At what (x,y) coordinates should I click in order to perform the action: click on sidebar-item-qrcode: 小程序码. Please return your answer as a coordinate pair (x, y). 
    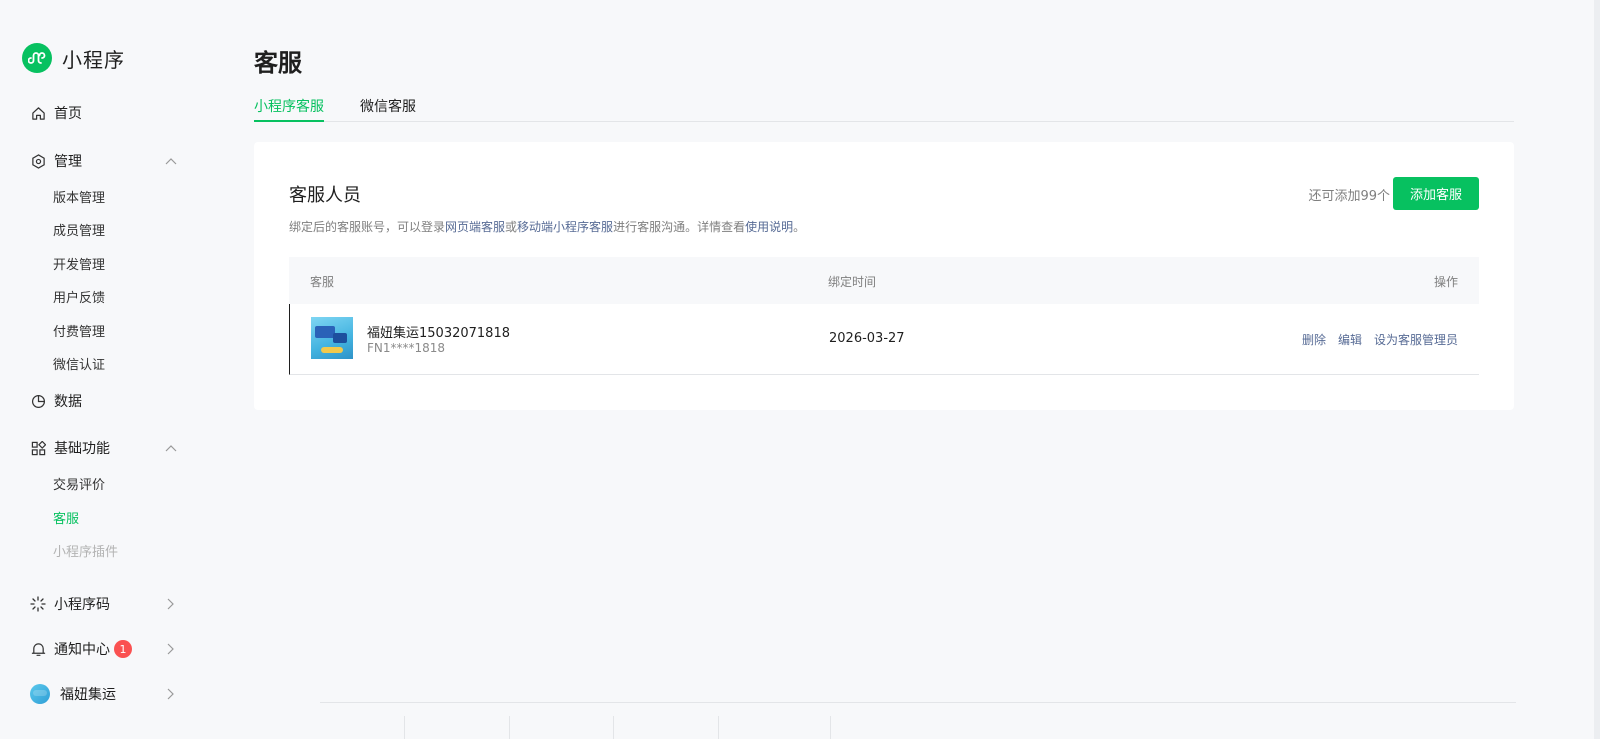
    Looking at the image, I should click on (104, 604).